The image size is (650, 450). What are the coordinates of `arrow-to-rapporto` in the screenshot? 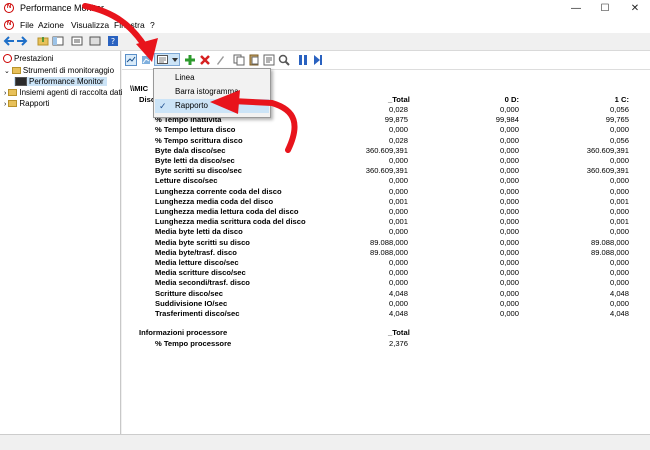 It's located at (263, 125).